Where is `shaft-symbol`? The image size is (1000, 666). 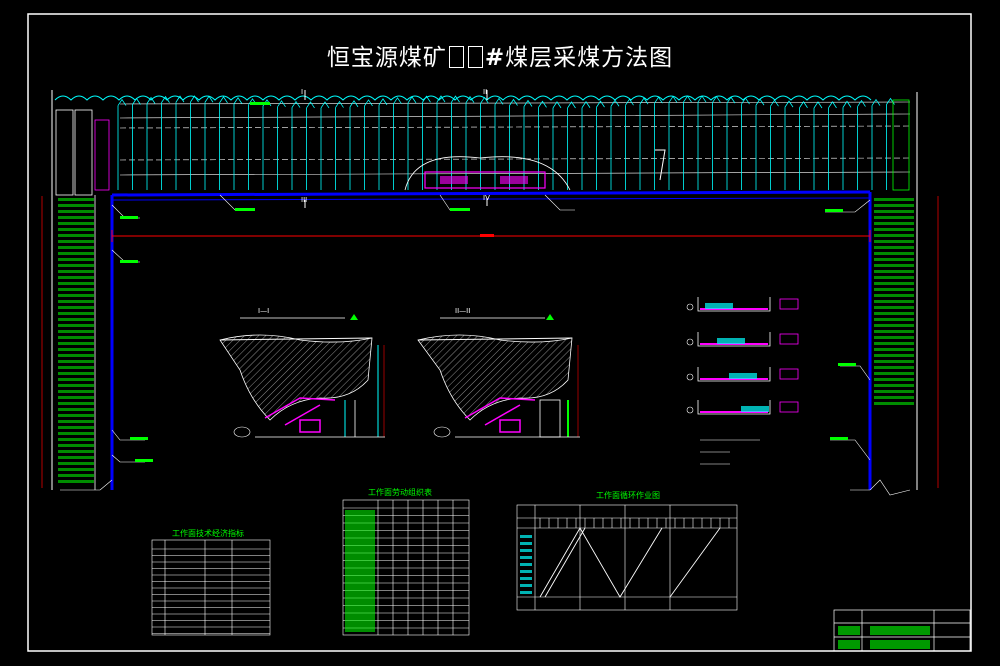 shaft-symbol is located at coordinates (660, 165).